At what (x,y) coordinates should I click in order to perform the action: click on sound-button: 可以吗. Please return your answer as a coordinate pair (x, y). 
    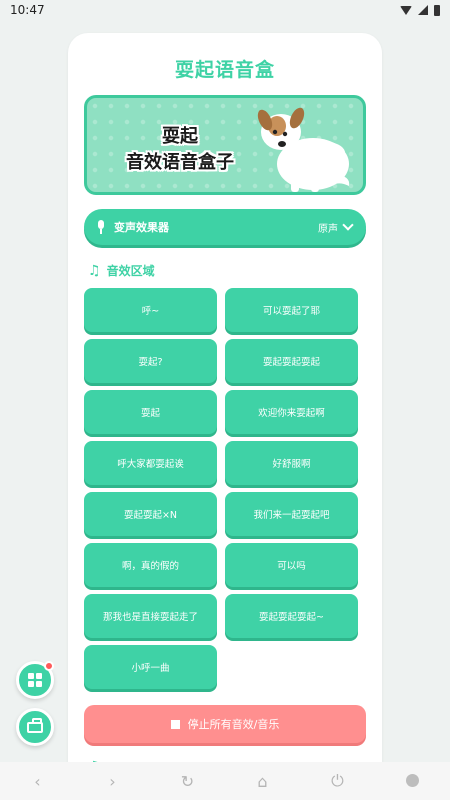
    Looking at the image, I should click on (291, 565).